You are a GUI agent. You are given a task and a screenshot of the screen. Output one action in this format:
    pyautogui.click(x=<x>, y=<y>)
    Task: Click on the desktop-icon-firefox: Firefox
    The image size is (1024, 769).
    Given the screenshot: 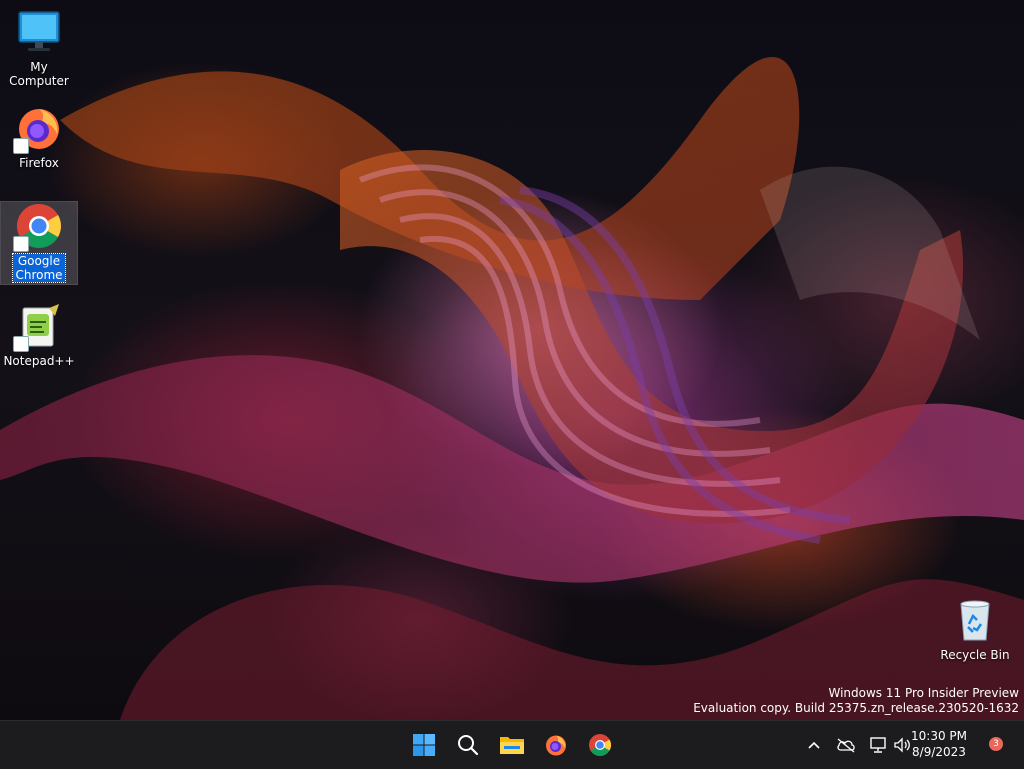 What is the action you would take?
    pyautogui.click(x=39, y=137)
    